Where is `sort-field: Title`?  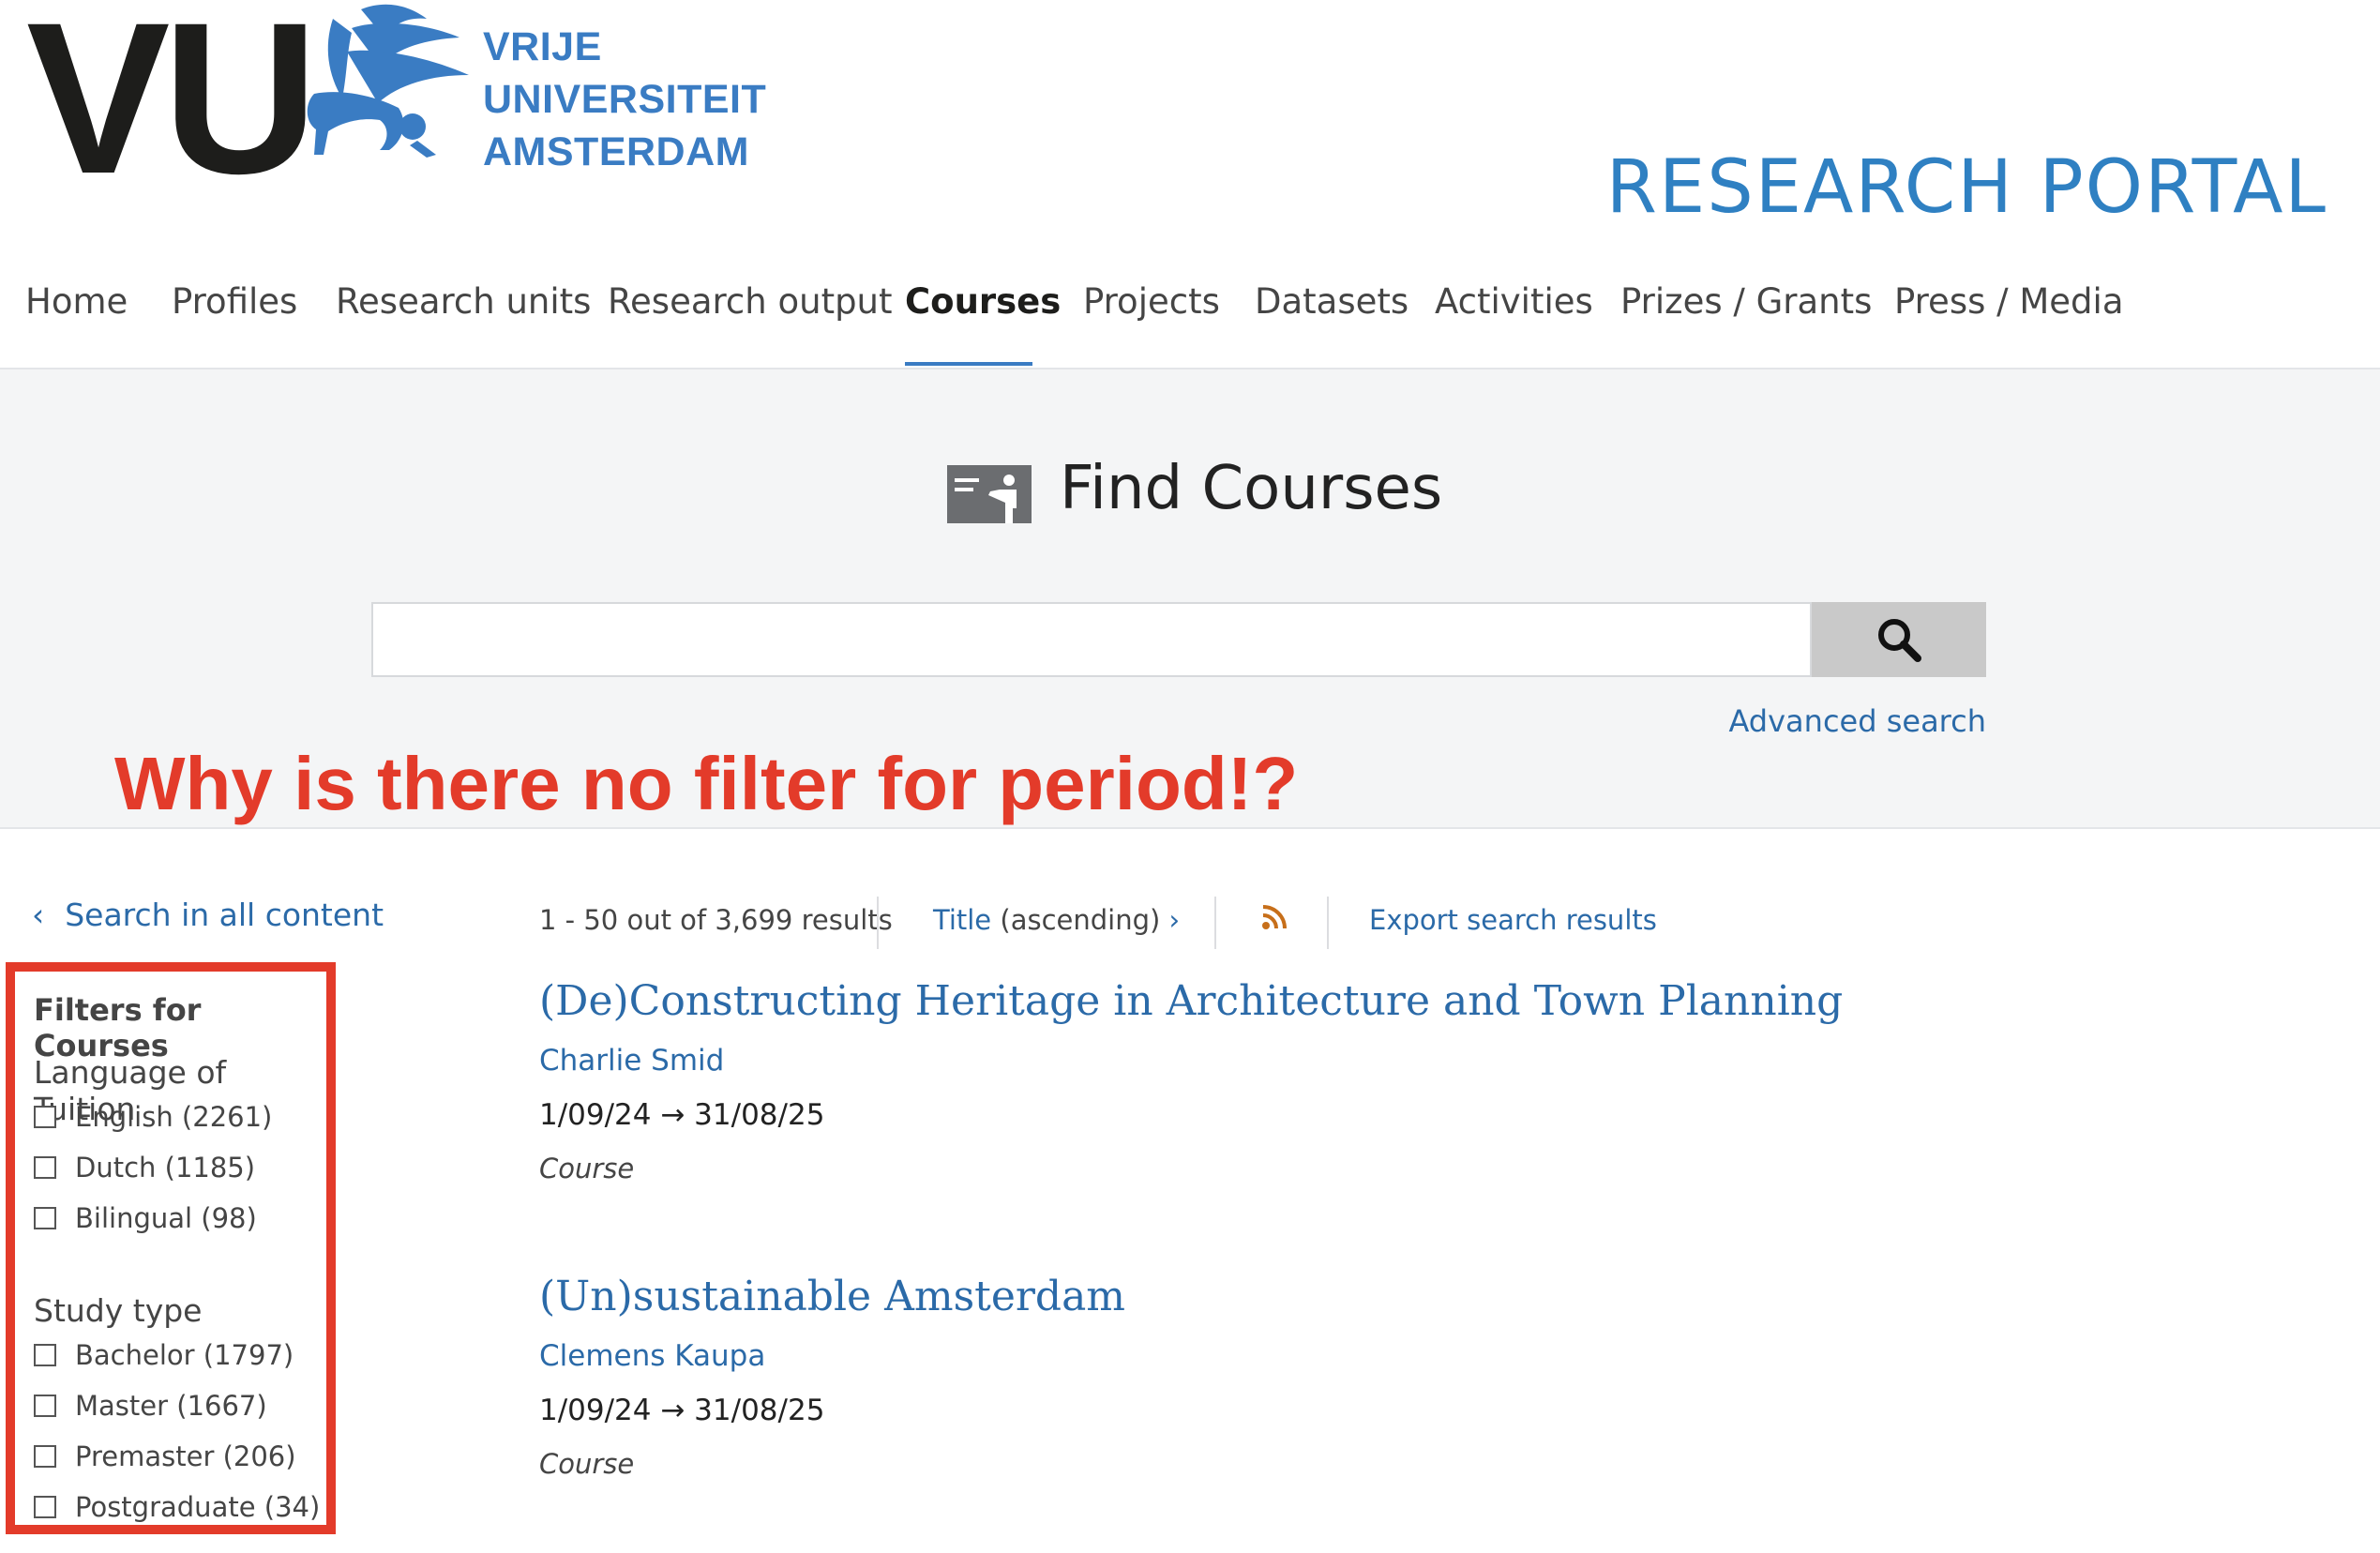
sort-field: Title is located at coordinates (963, 920).